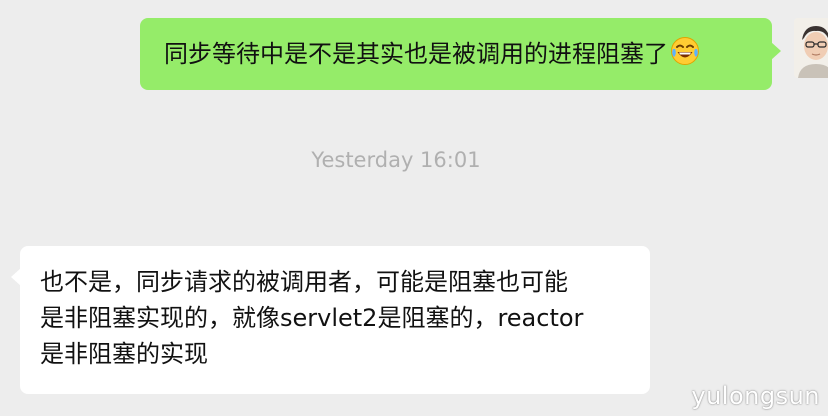  Describe the element at coordinates (416, 54) in the screenshot. I see `outgoing-message-text: 同步等待中是不是其实也是被调用的进程阻塞了` at that location.